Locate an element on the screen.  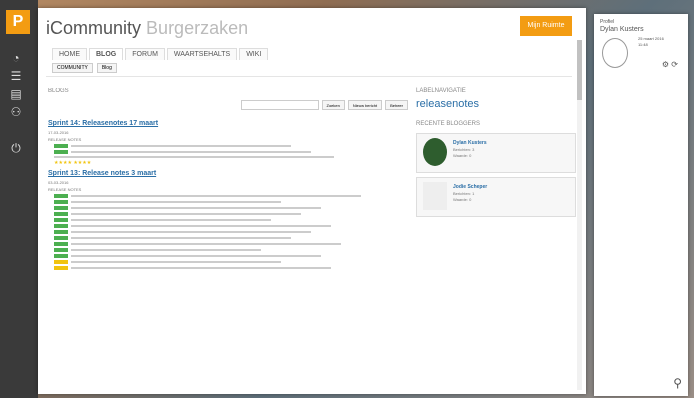
profile-heading: Profiel is located at coordinates (607, 22).